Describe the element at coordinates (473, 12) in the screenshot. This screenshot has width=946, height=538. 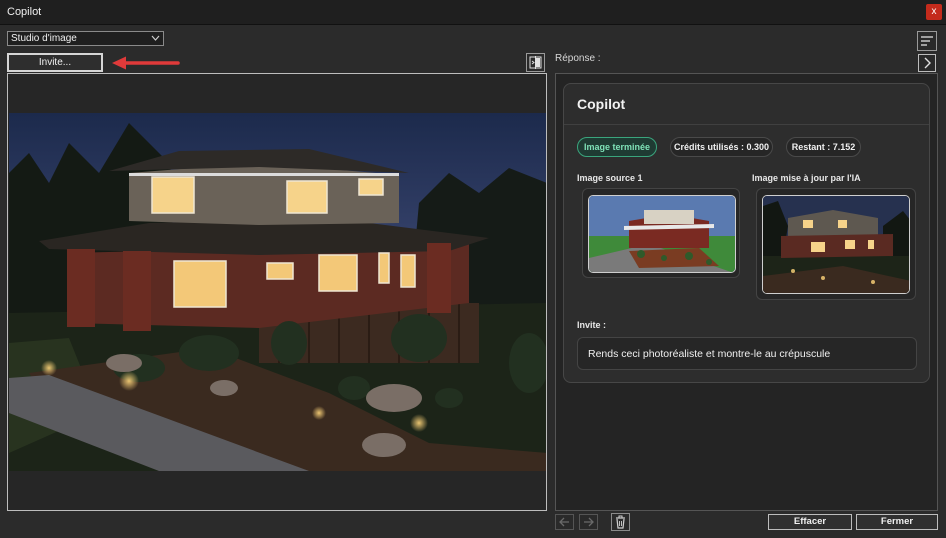
I see `title-bar: Copilot x` at that location.